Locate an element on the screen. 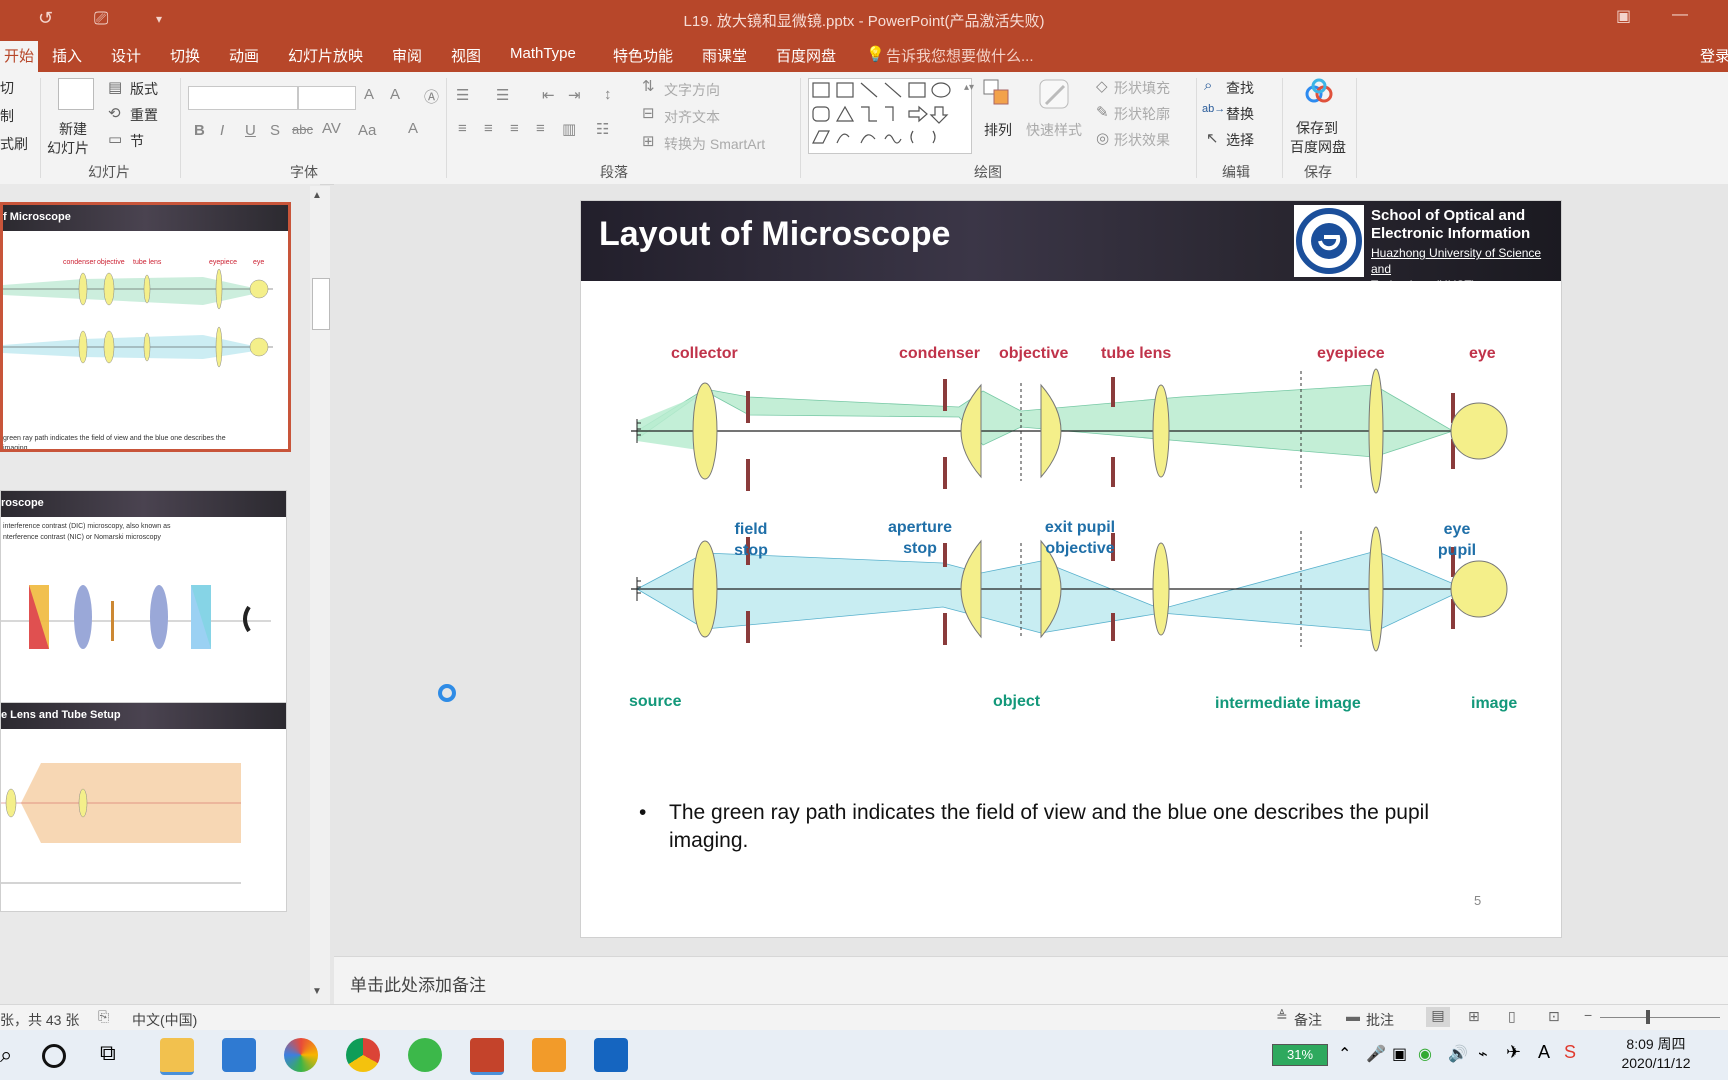 The width and height of the screenshot is (1728, 1080). powerpoint-icon is located at coordinates (487, 1056).